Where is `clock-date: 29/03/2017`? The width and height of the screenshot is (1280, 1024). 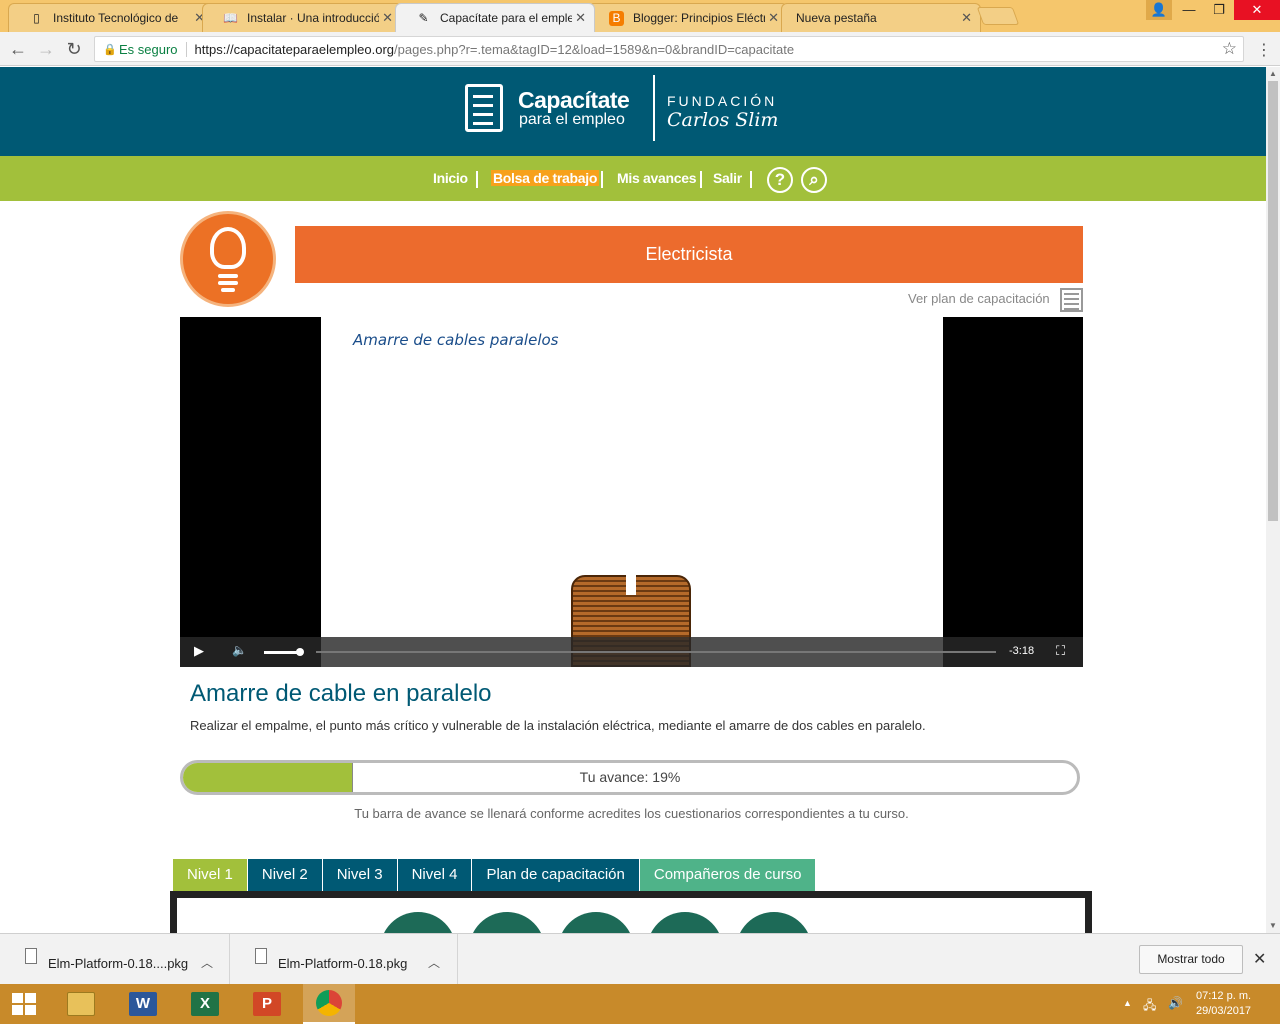 clock-date: 29/03/2017 is located at coordinates (1224, 1011).